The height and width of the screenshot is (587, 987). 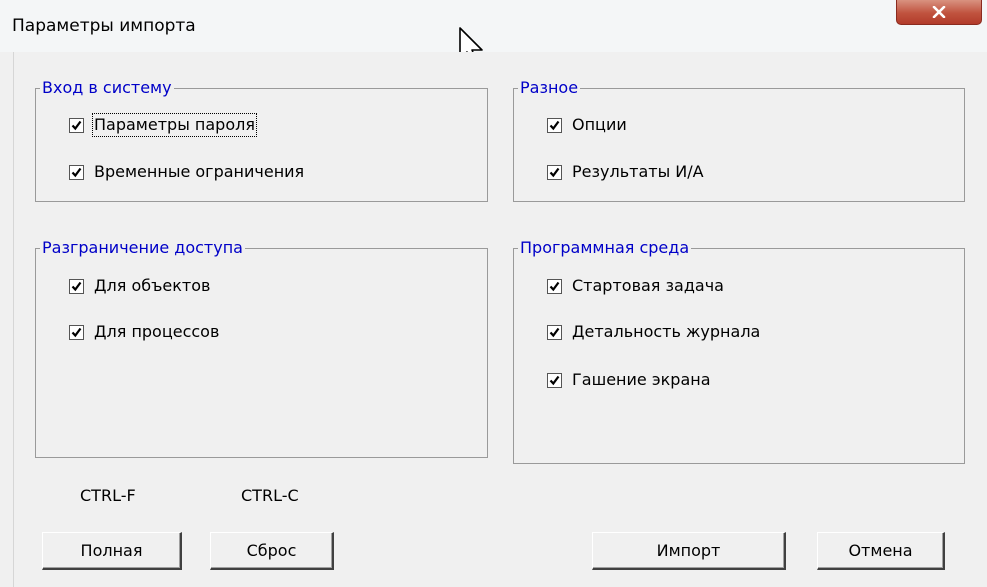 I want to click on group-misc: Разное Опции Результаты И/А, so click(x=739, y=140).